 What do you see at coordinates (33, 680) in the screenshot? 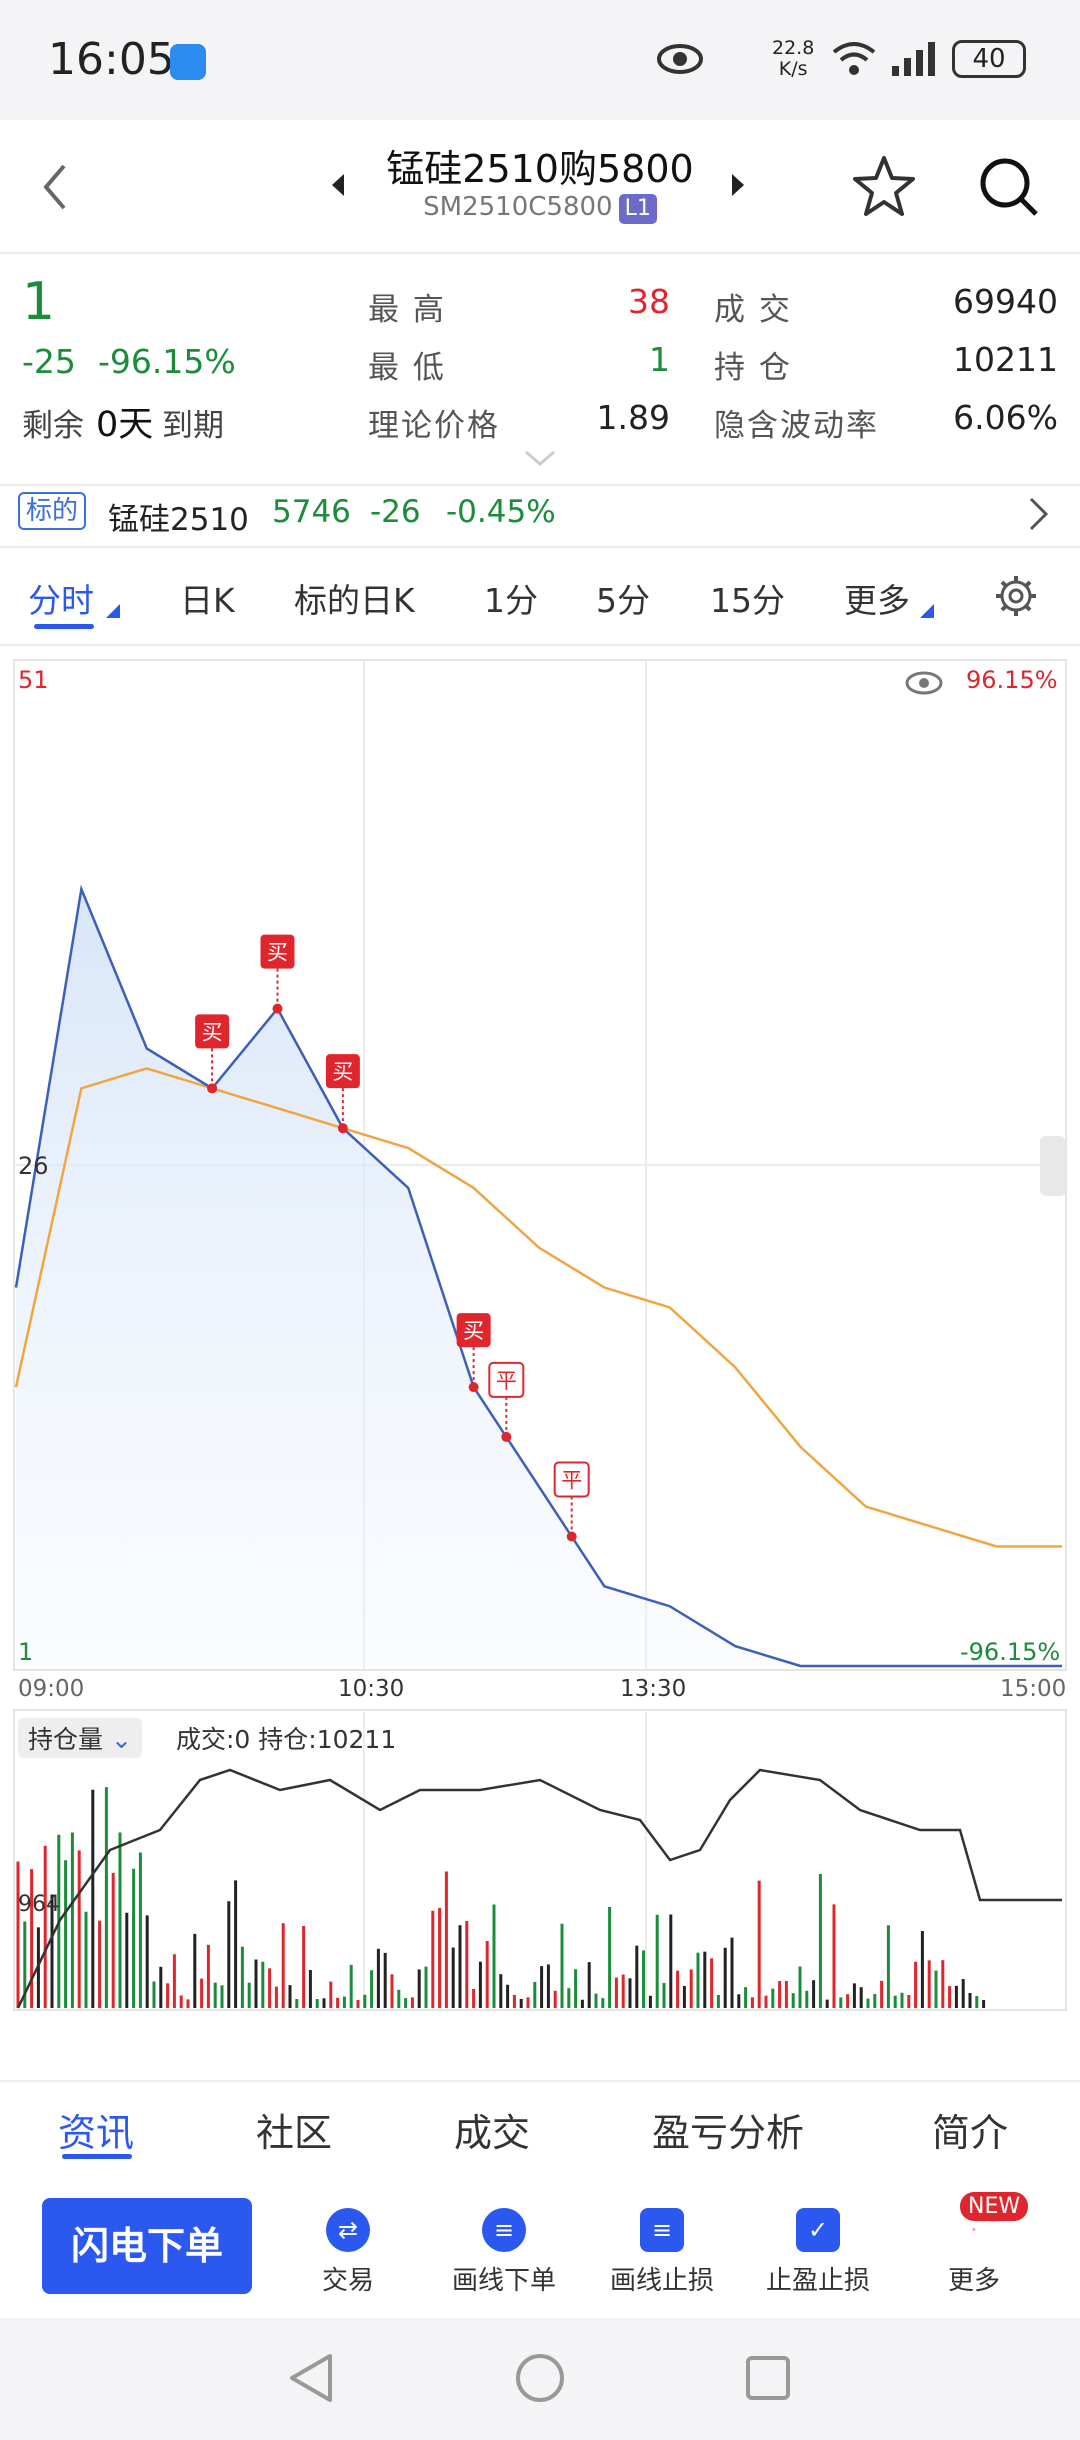
I see `y-max-label: 51` at bounding box center [33, 680].